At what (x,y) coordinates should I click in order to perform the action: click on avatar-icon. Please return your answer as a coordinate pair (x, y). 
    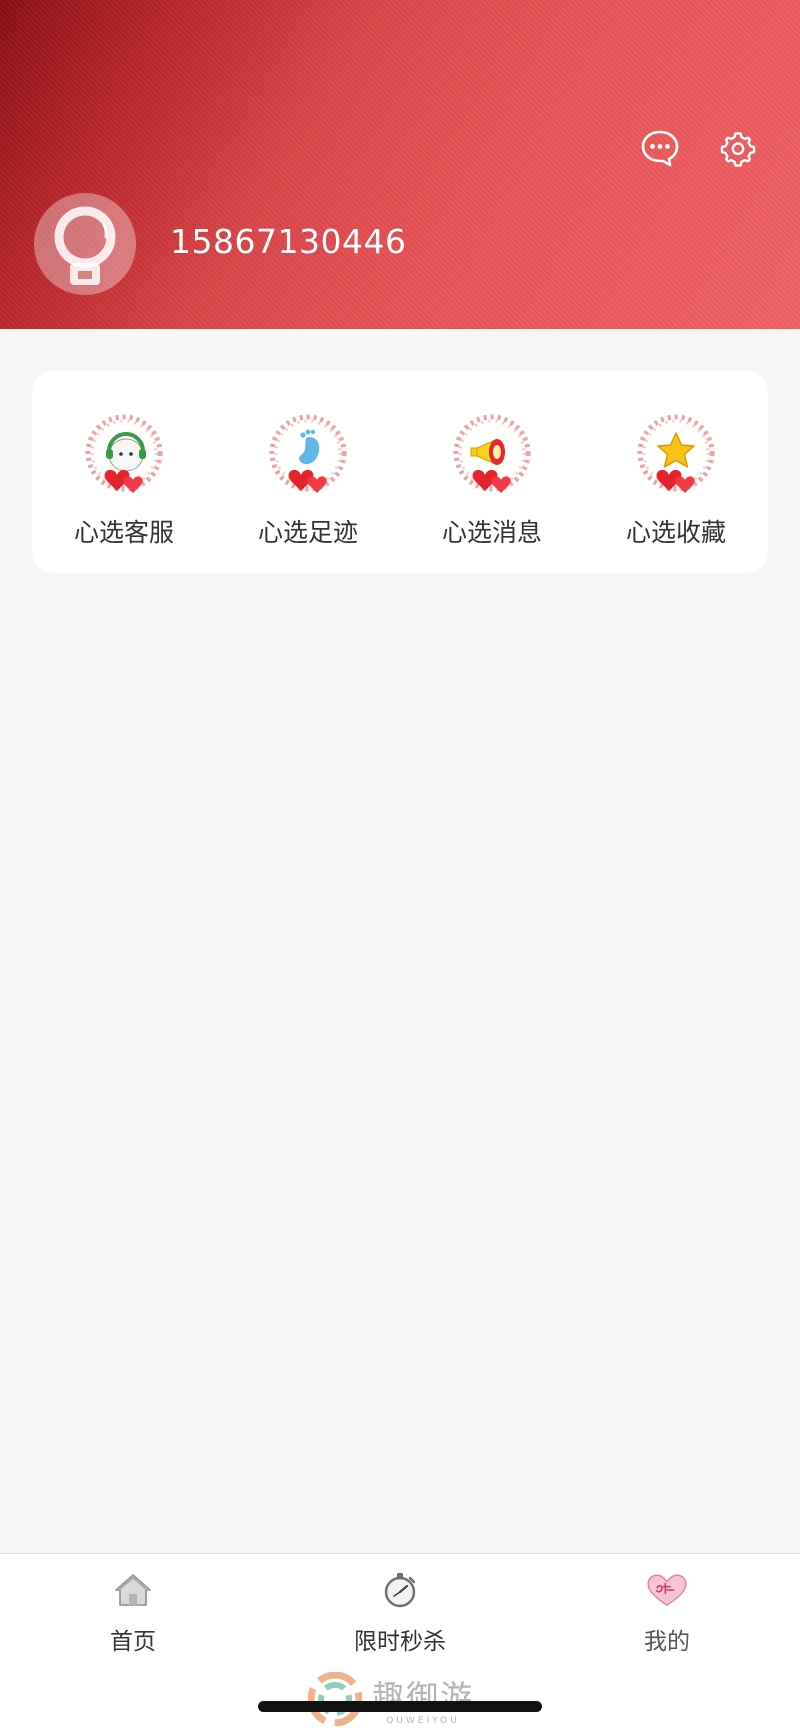
    Looking at the image, I should click on (85, 245).